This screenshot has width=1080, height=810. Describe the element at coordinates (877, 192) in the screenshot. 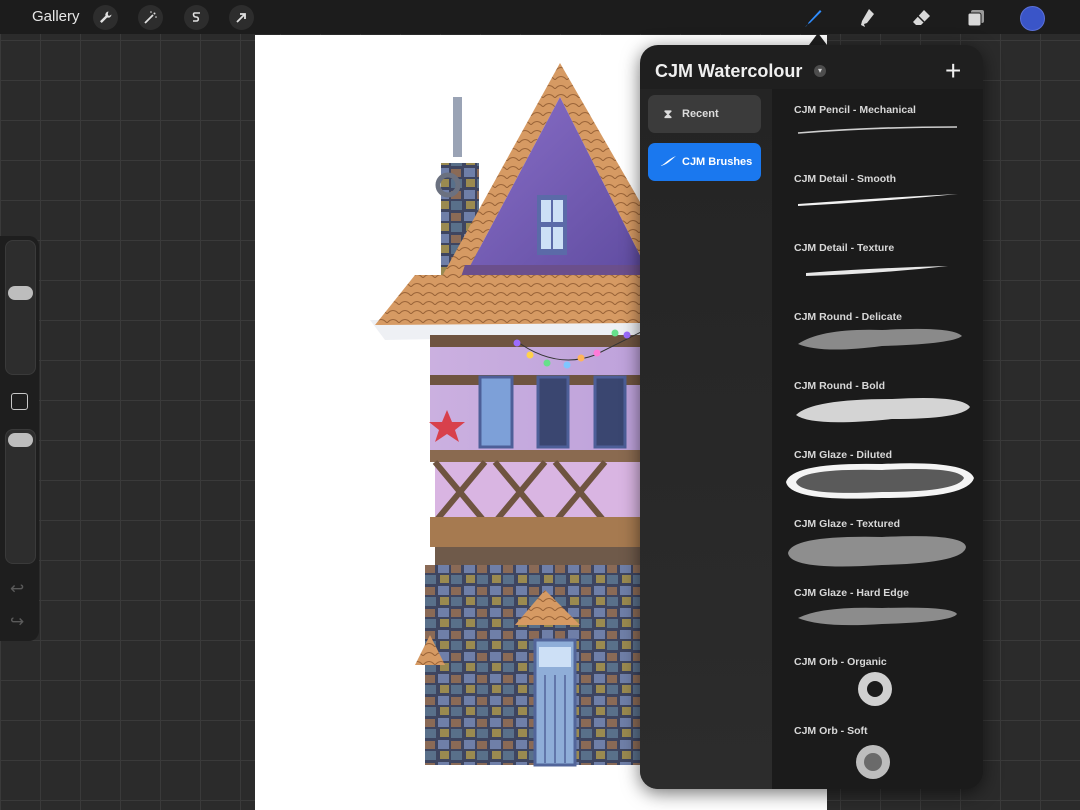

I see `brush-item: CJM Detail - Smooth` at that location.